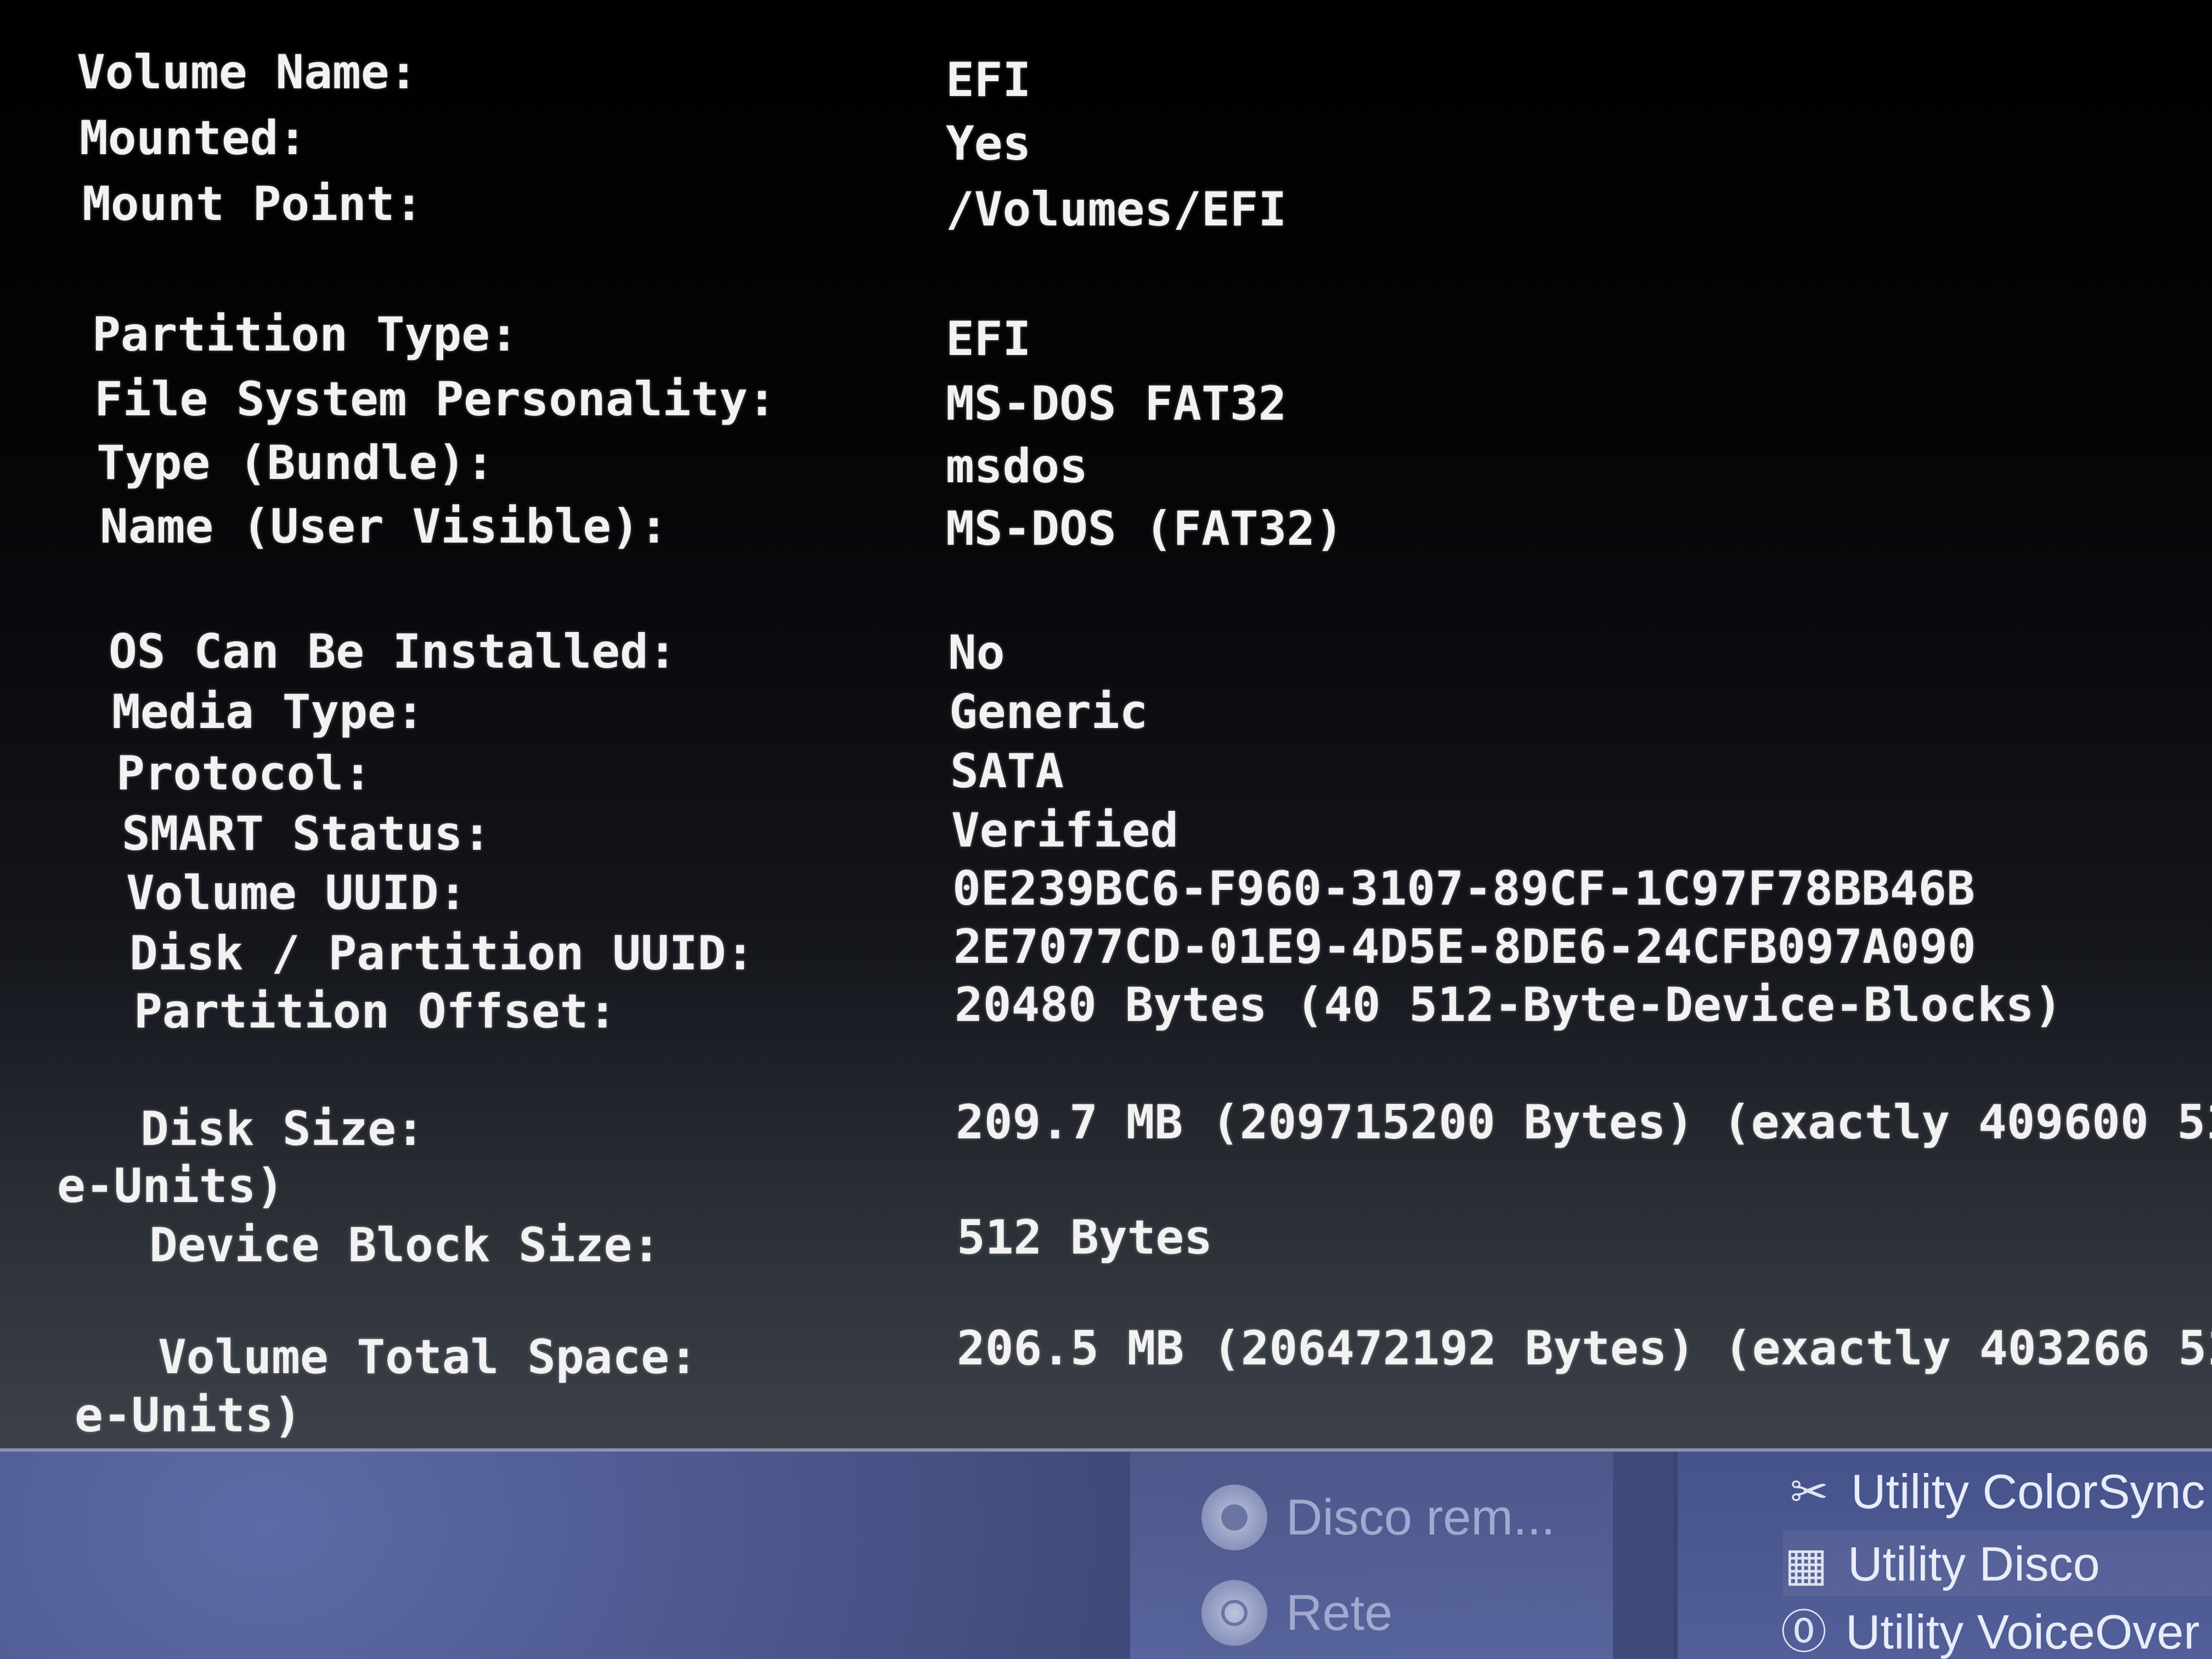 The height and width of the screenshot is (1659, 2212). Describe the element at coordinates (1065, 830) in the screenshot. I see `value-smart-status: Verified` at that location.